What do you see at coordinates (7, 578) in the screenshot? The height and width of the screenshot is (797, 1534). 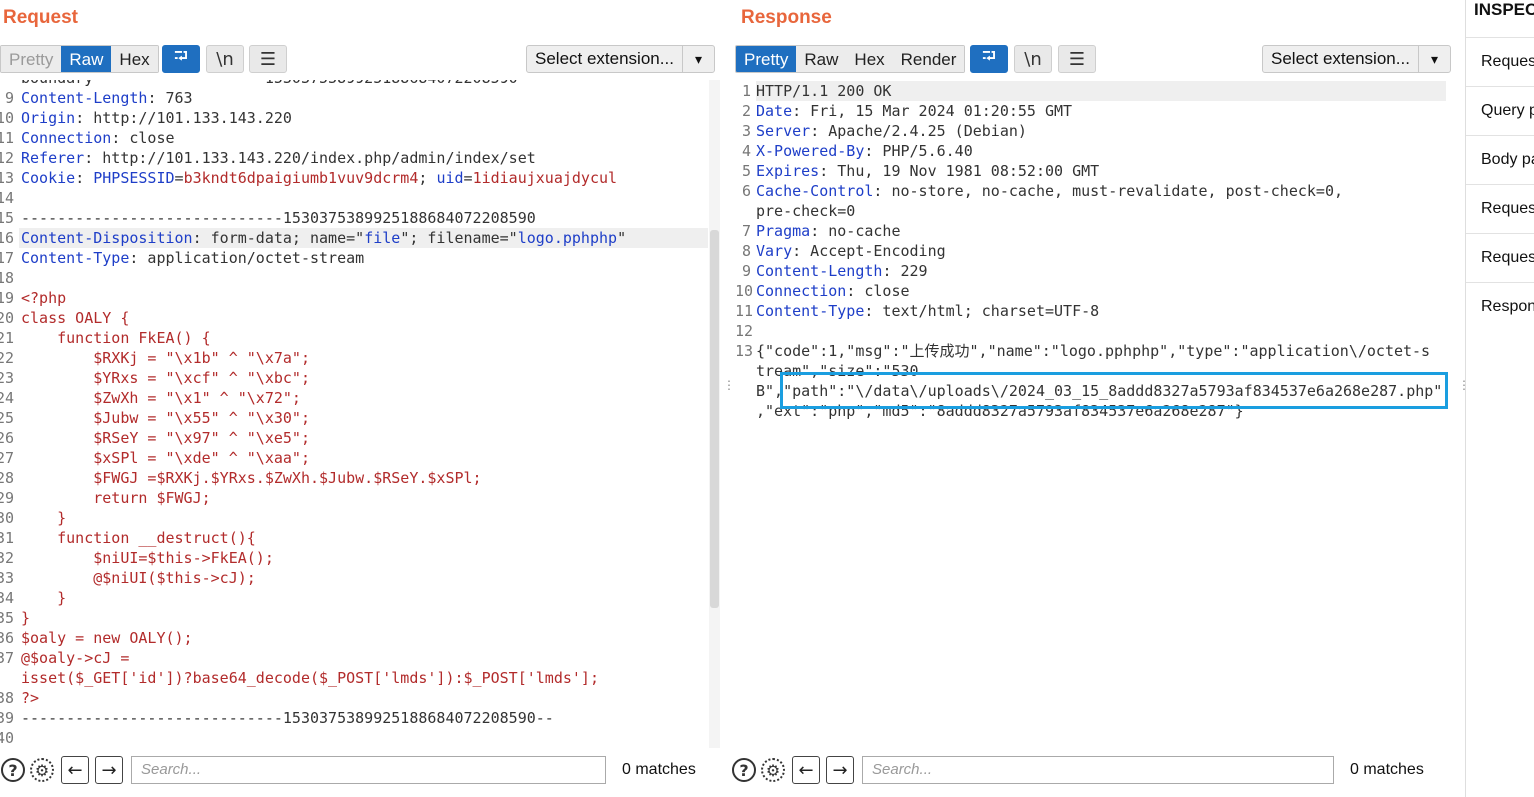 I see `line-number: 33` at bounding box center [7, 578].